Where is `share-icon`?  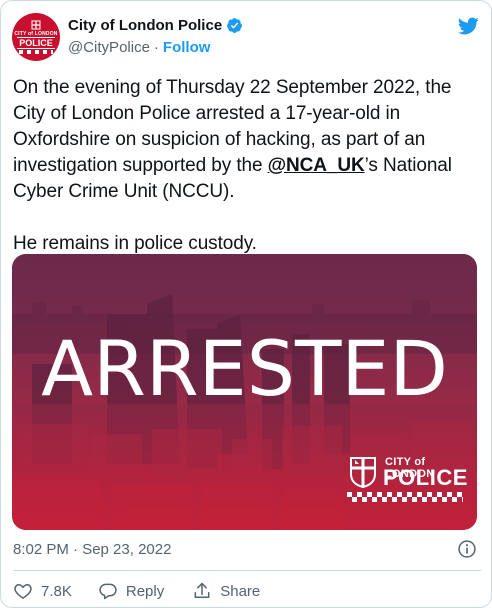 share-icon is located at coordinates (202, 590).